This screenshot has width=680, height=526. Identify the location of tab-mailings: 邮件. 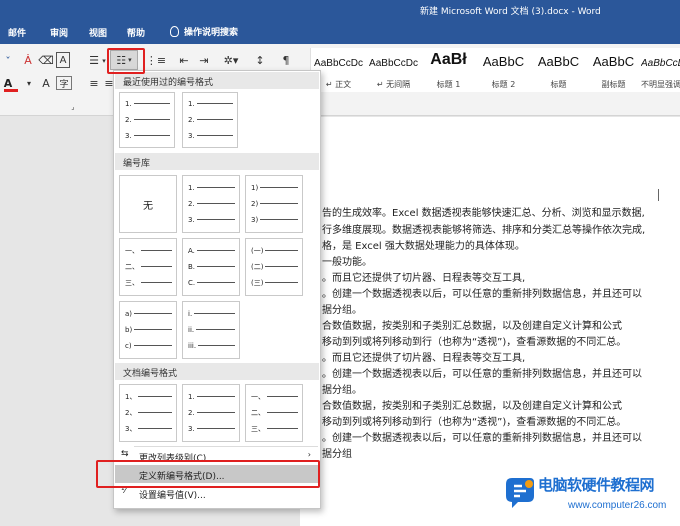
(17, 32).